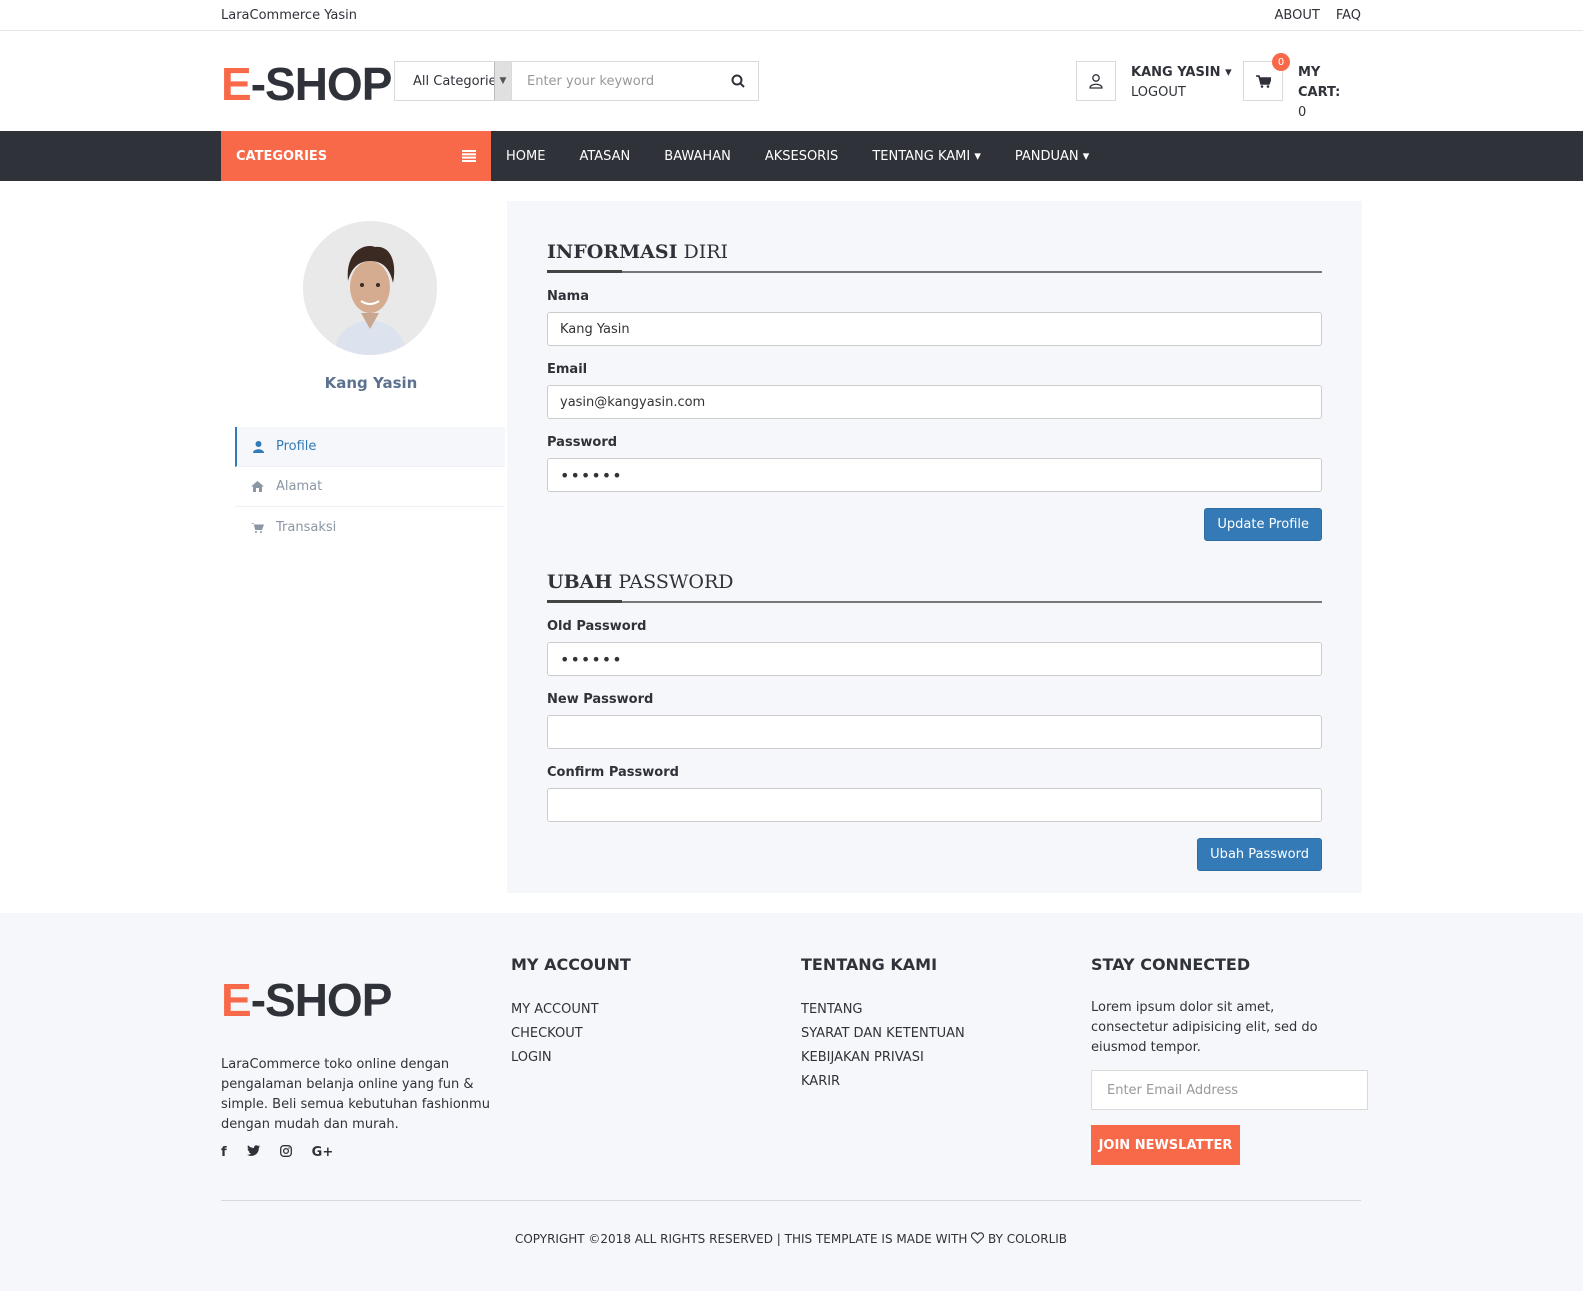 Image resolution: width=1583 pixels, height=1291 pixels. I want to click on old-password-label: Old Password, so click(597, 626).